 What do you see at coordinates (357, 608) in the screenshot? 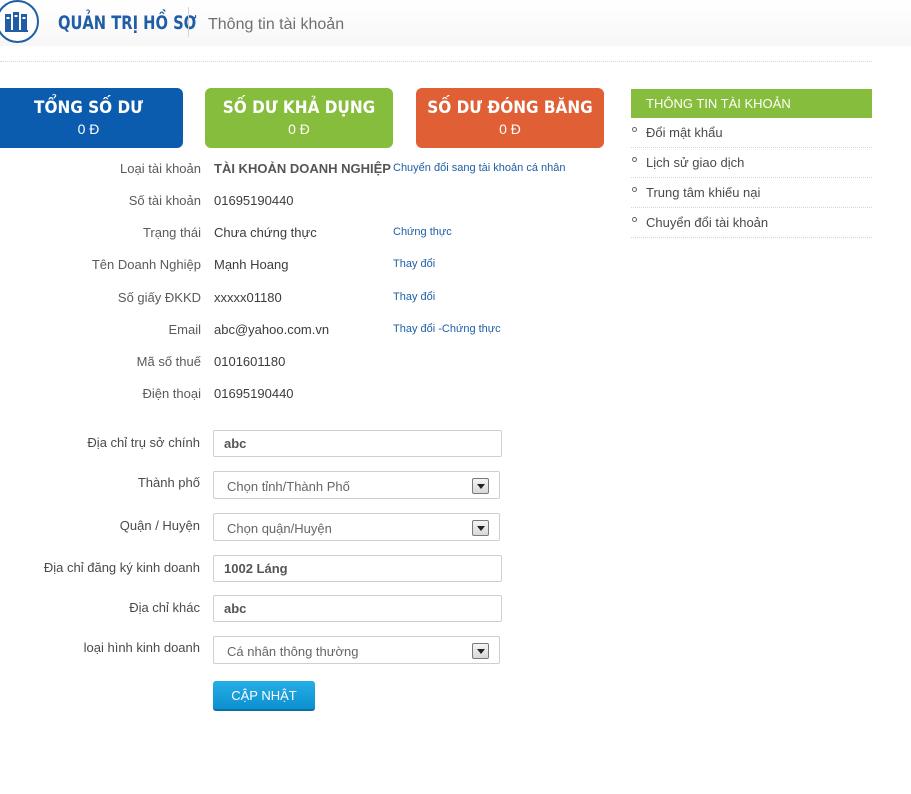
I see `other-address-input` at bounding box center [357, 608].